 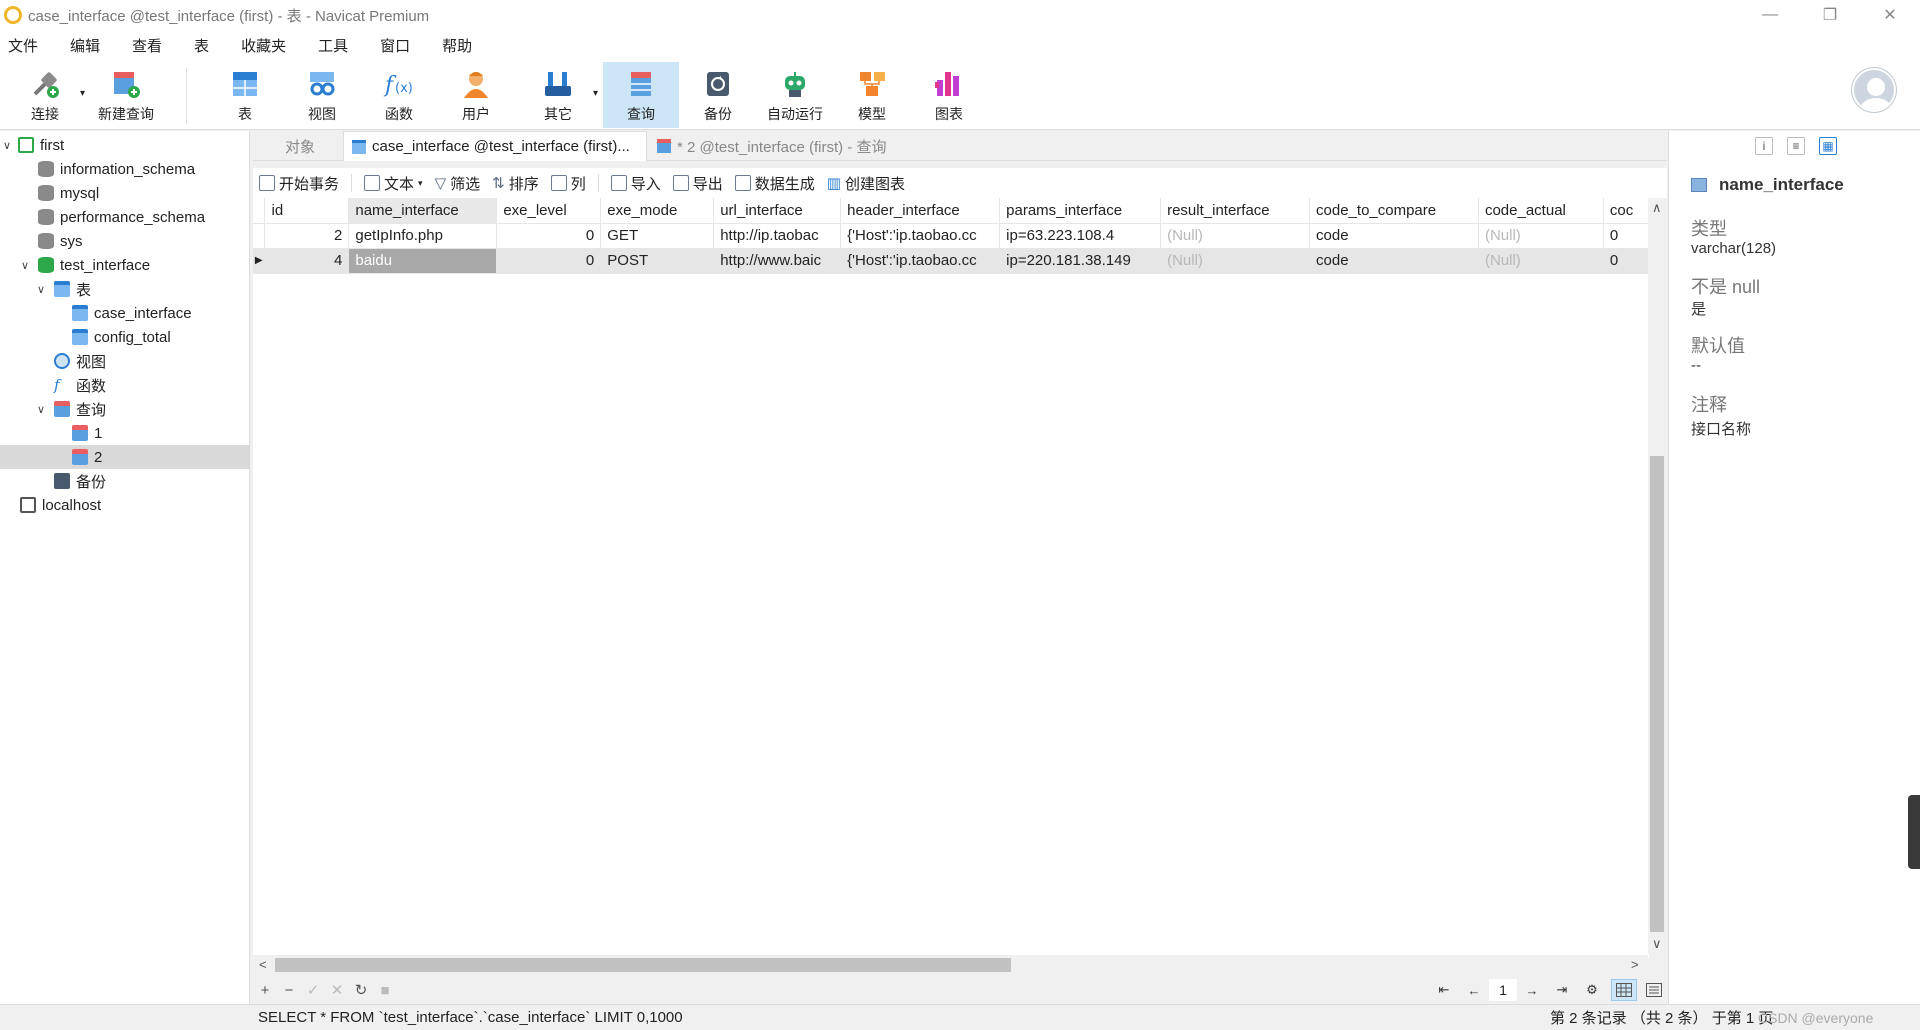 What do you see at coordinates (457, 45) in the screenshot?
I see `menu-help: 帮助` at bounding box center [457, 45].